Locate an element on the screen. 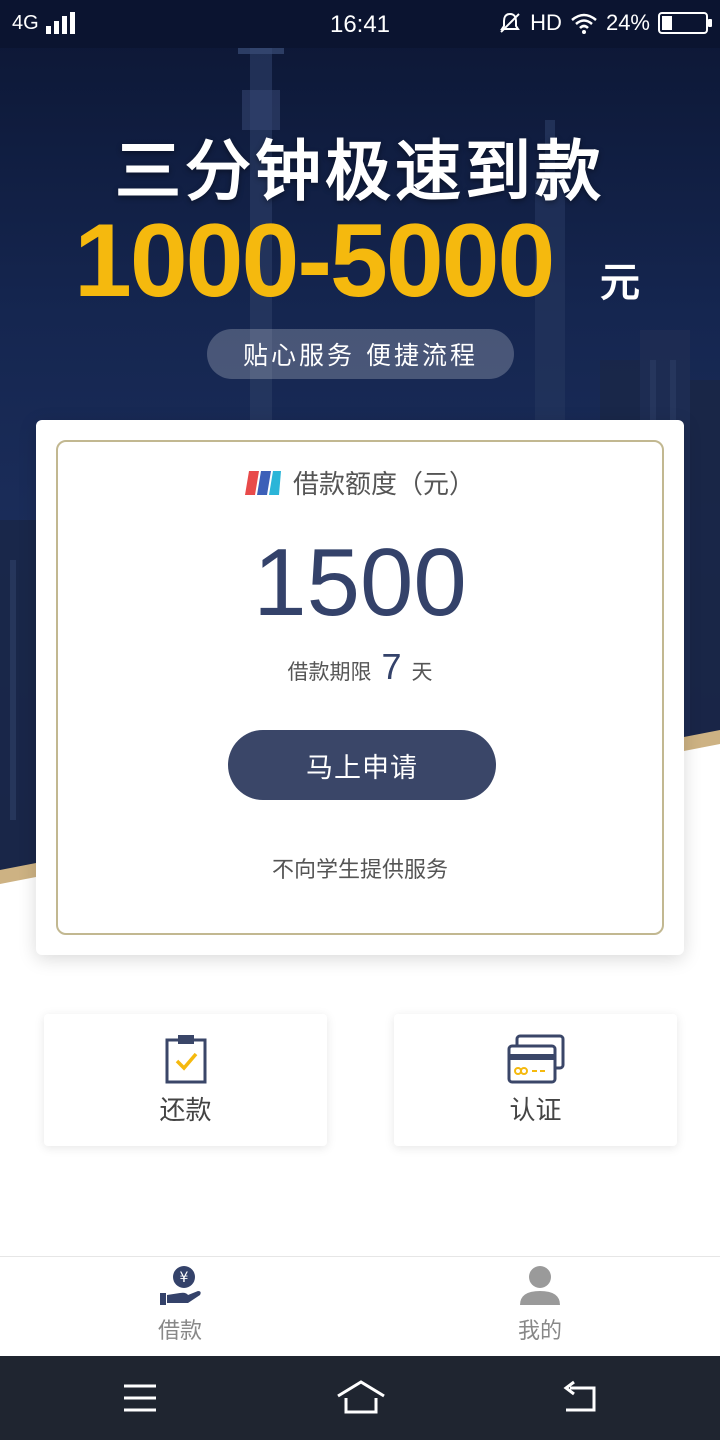 This screenshot has height=1440, width=720. home-icon is located at coordinates (361, 1398).